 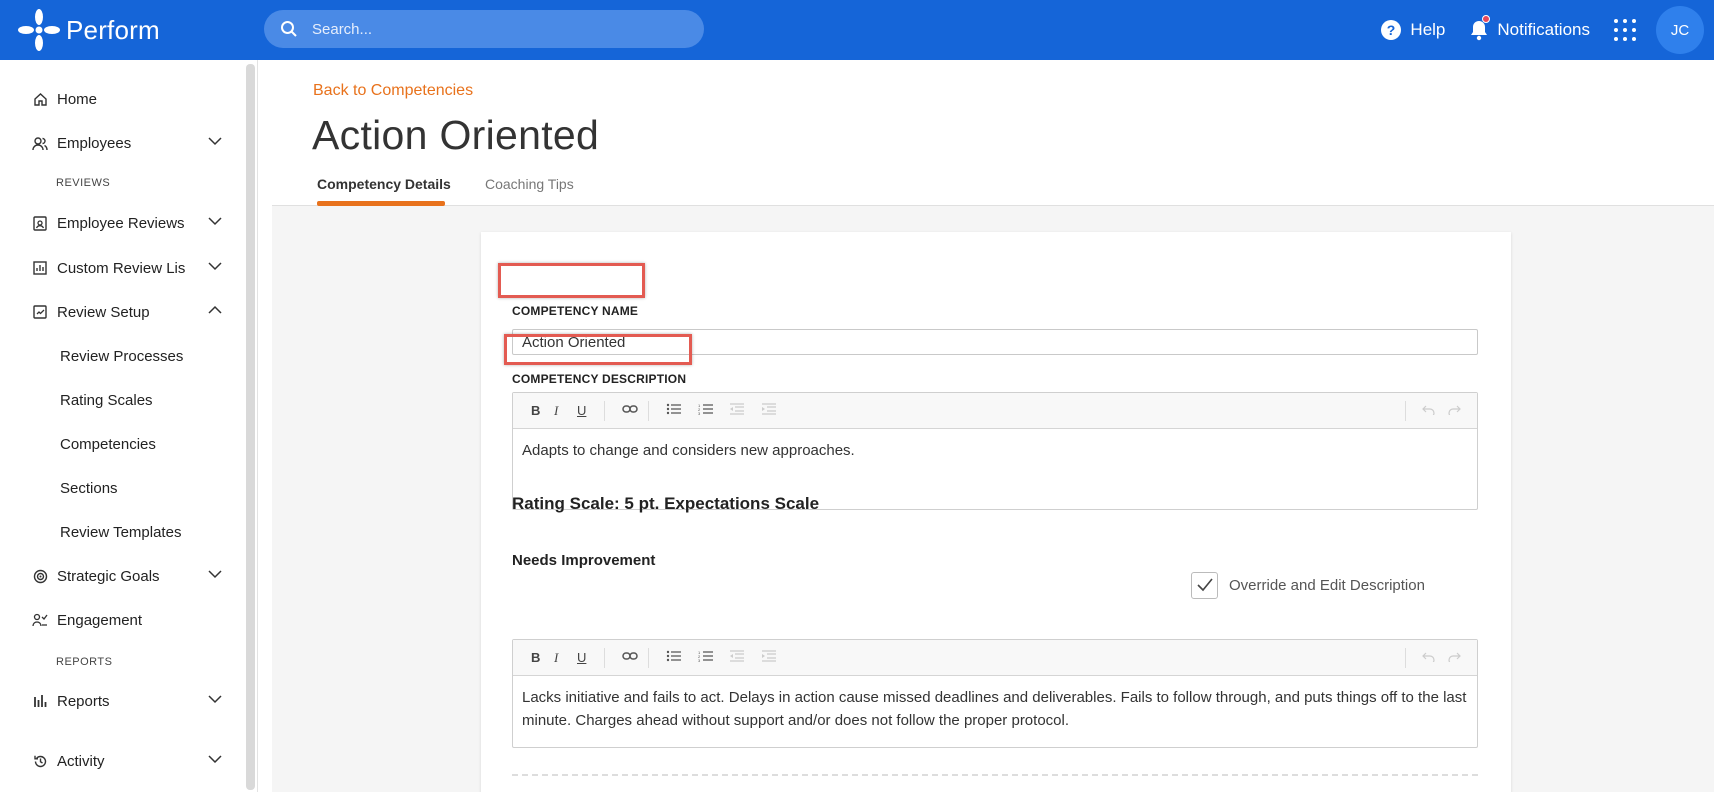 I want to click on sidebar-item-label: Reports, so click(x=83, y=701).